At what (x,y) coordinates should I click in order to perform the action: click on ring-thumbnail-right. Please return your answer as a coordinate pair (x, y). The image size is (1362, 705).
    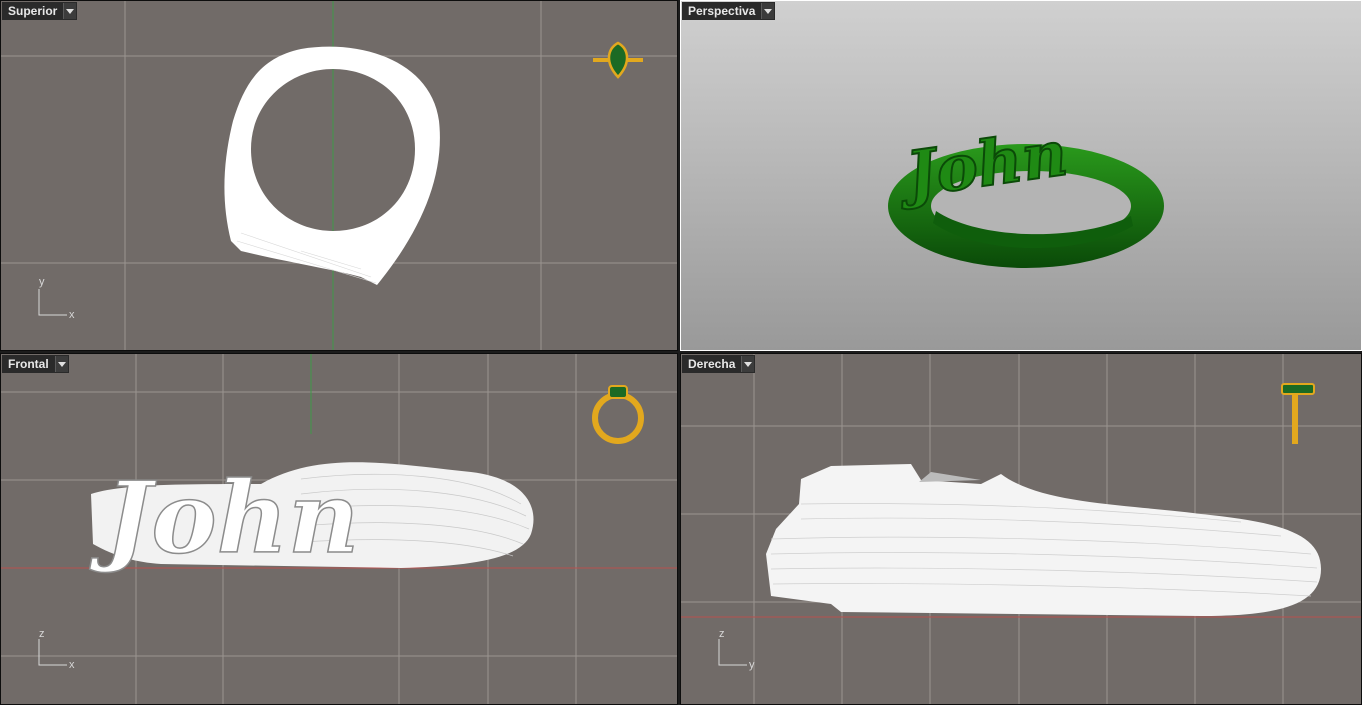
    Looking at the image, I should click on (1298, 413).